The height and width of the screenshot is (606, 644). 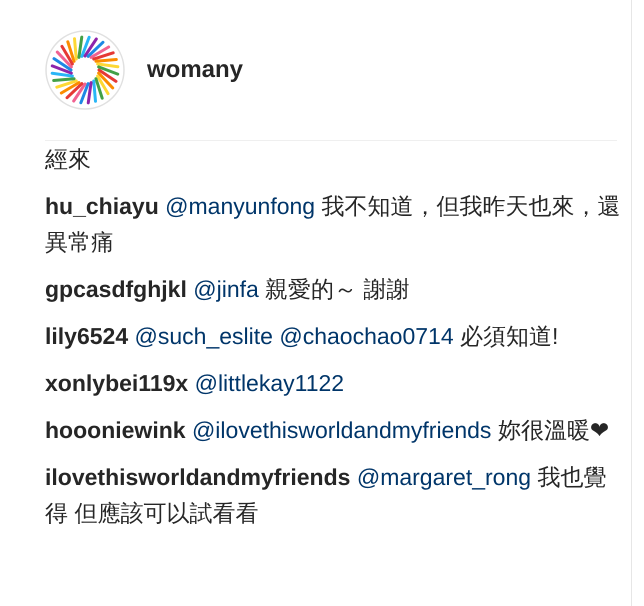 I want to click on mention-link: @such_eslite, so click(x=203, y=336).